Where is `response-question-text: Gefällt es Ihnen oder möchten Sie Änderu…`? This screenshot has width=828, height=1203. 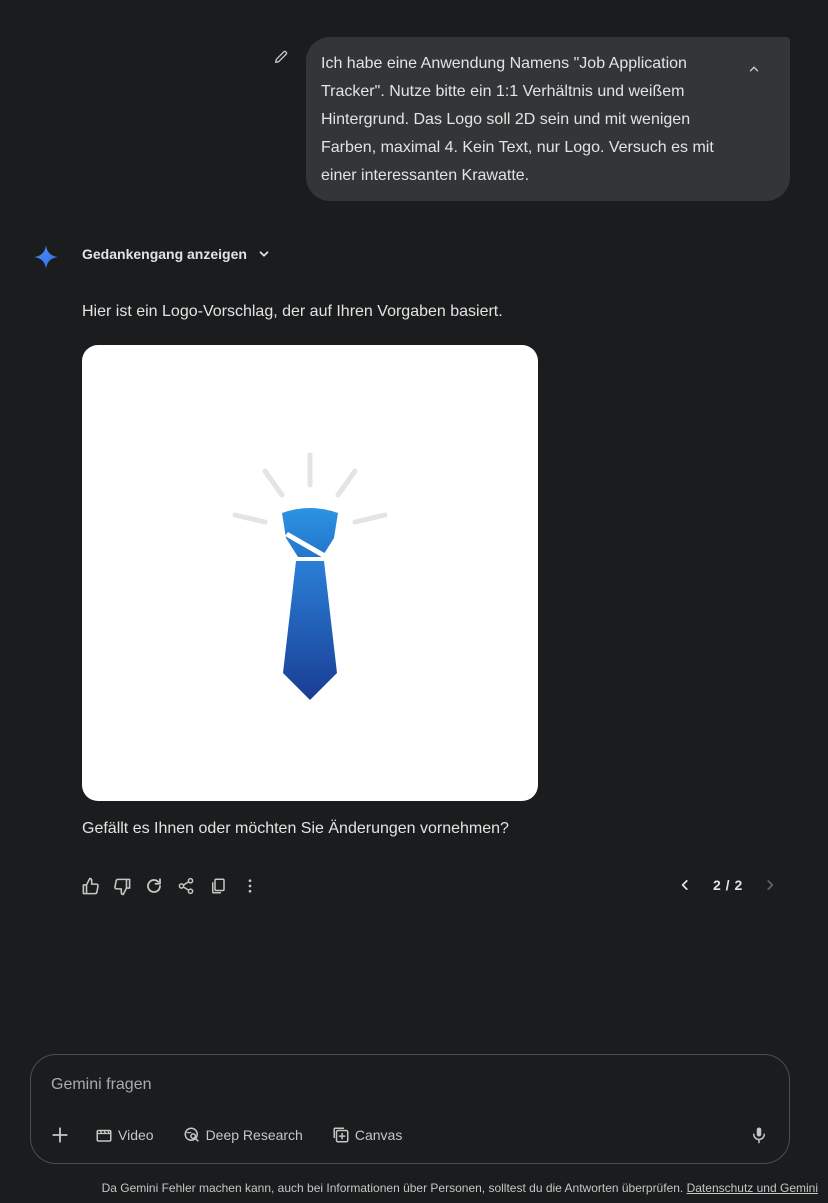 response-question-text: Gefällt es Ihnen oder möchten Sie Änderu… is located at coordinates (295, 828).